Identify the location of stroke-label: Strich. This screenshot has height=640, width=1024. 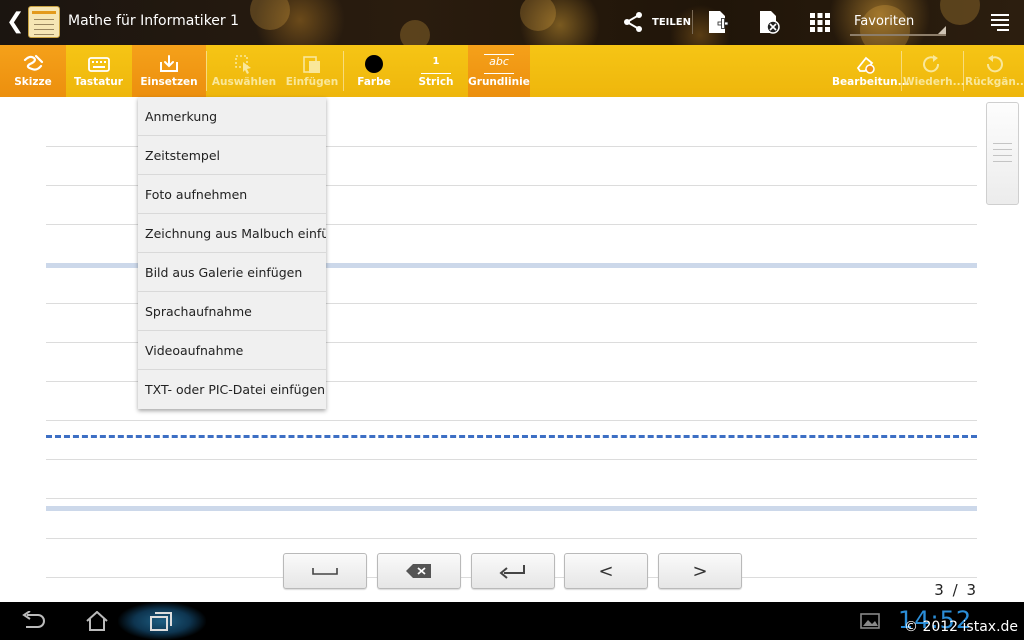
(436, 82).